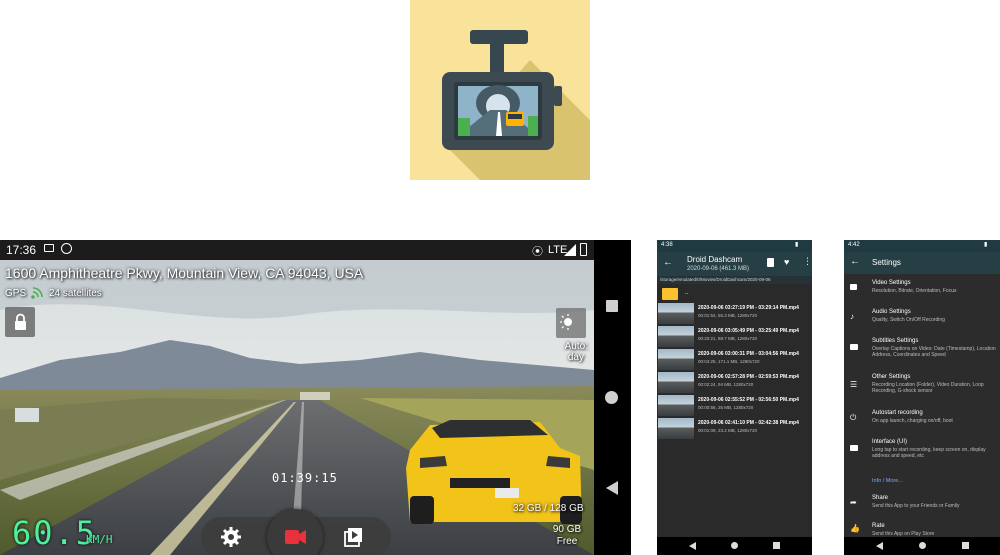  What do you see at coordinates (965, 545) in the screenshot?
I see `settings-recents-button` at bounding box center [965, 545].